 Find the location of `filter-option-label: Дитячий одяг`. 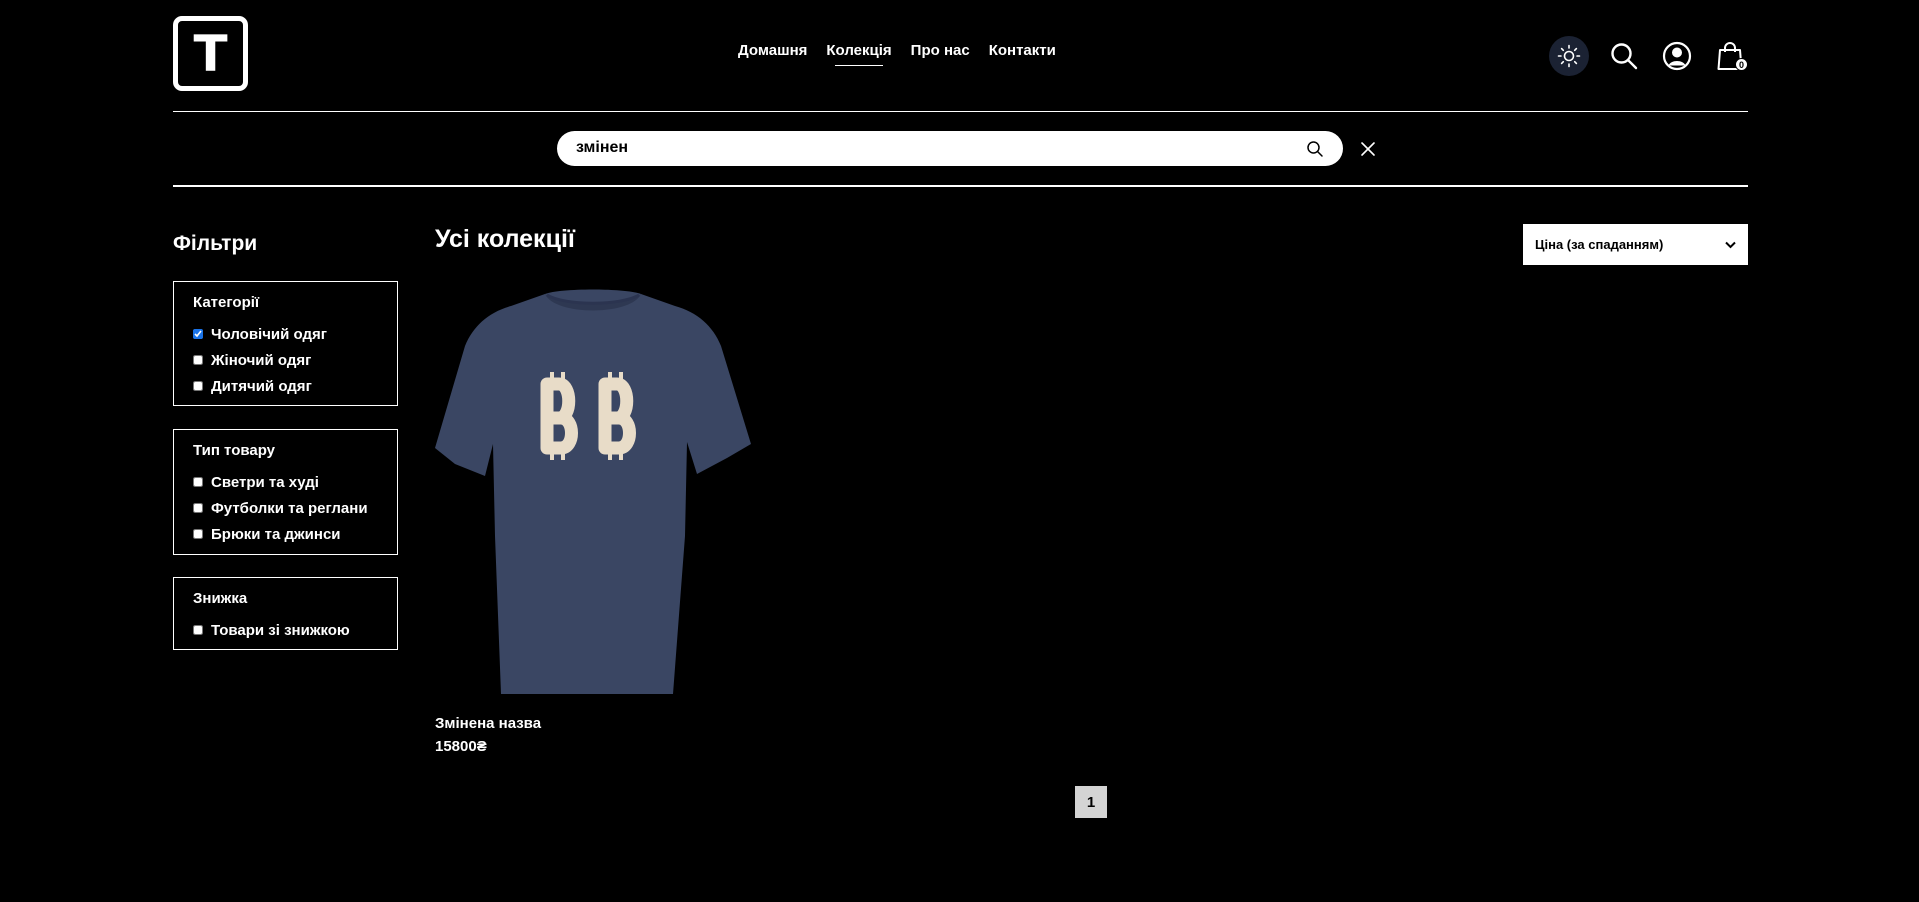

filter-option-label: Дитячий одяг is located at coordinates (261, 386).